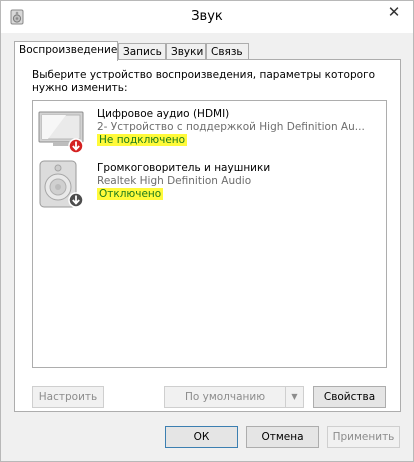 The image size is (414, 462). I want to click on close-button: ✕, so click(394, 12).